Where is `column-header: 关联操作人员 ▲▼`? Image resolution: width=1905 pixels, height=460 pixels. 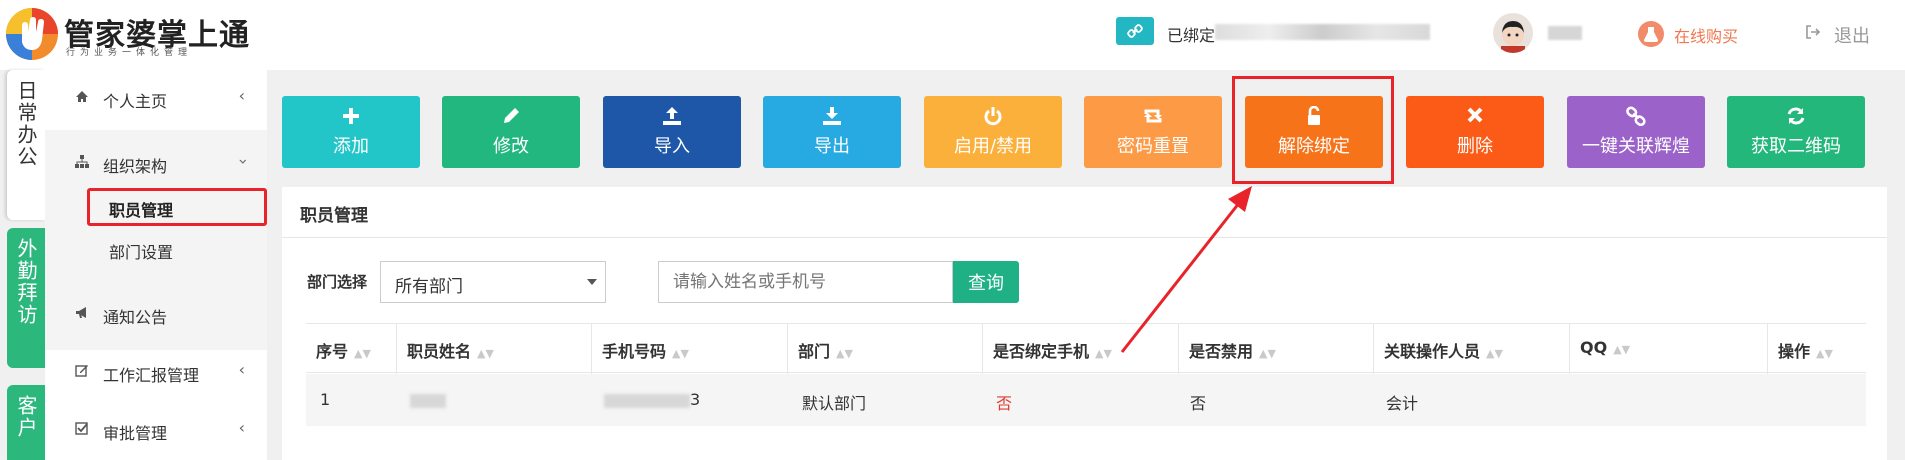 column-header: 关联操作人员 ▲▼ is located at coordinates (1471, 349).